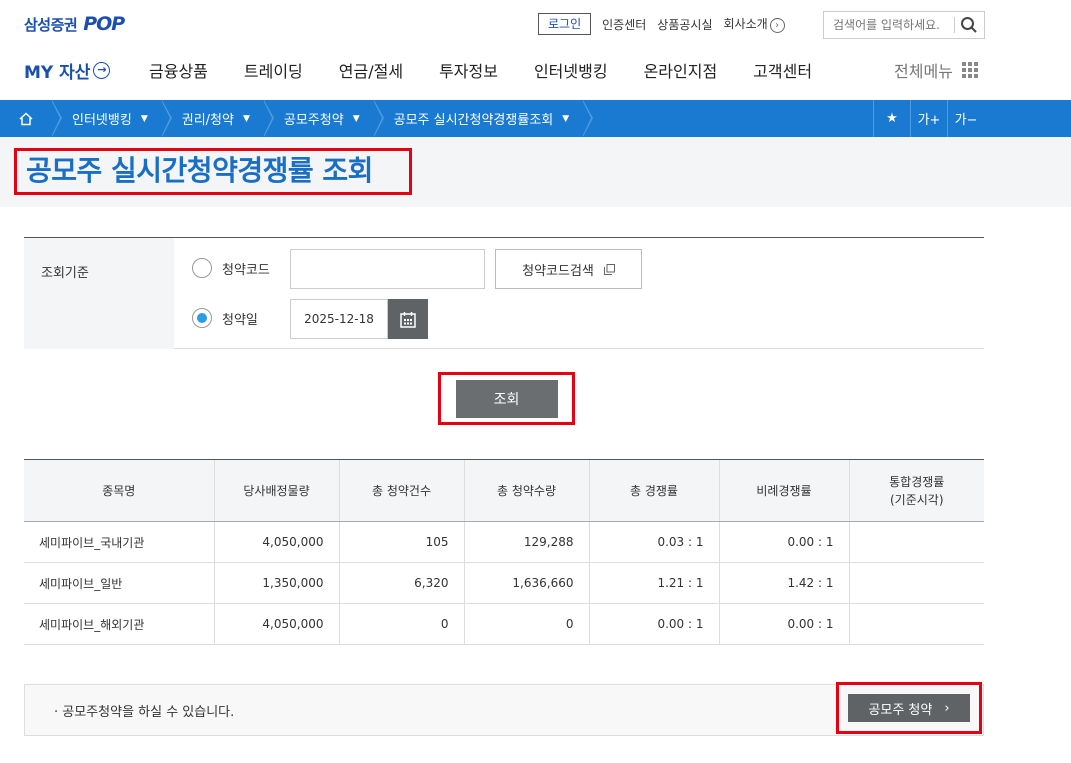 Image resolution: width=1071 pixels, height=763 pixels. I want to click on breadcrumb-label: 인터넷뱅킹, so click(102, 120).